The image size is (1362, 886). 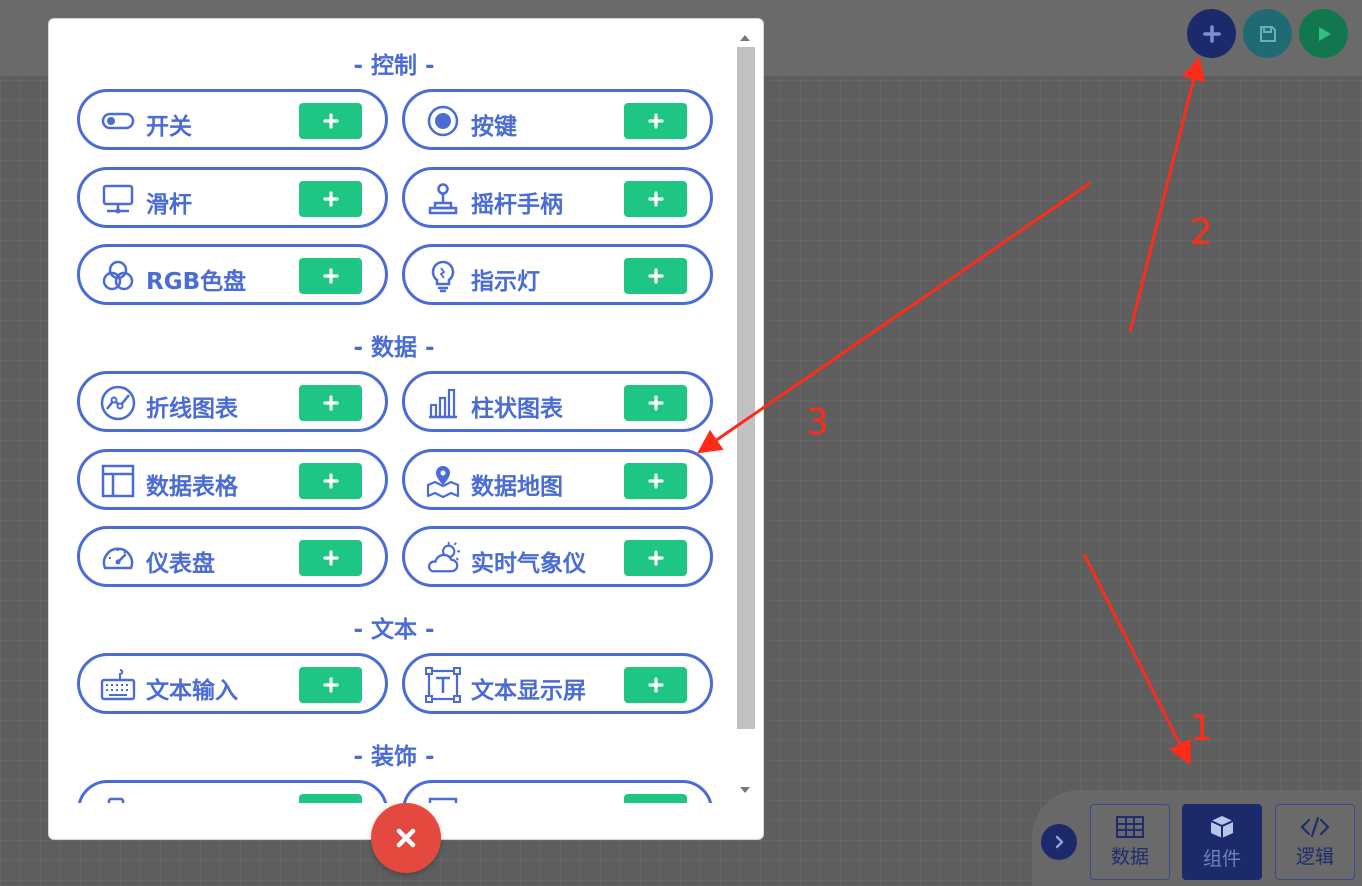 I want to click on run-button, so click(x=1323, y=33).